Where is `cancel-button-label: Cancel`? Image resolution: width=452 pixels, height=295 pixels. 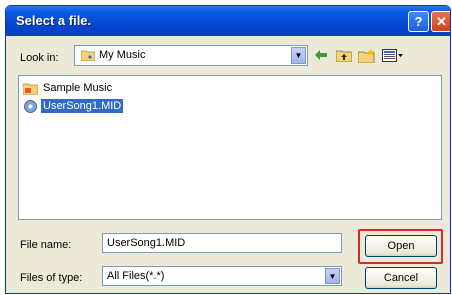
cancel-button-label: Cancel is located at coordinates (401, 278).